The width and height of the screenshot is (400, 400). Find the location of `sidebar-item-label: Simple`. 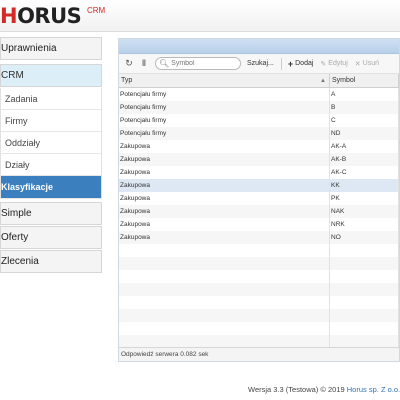

sidebar-item-label: Simple is located at coordinates (16, 213).